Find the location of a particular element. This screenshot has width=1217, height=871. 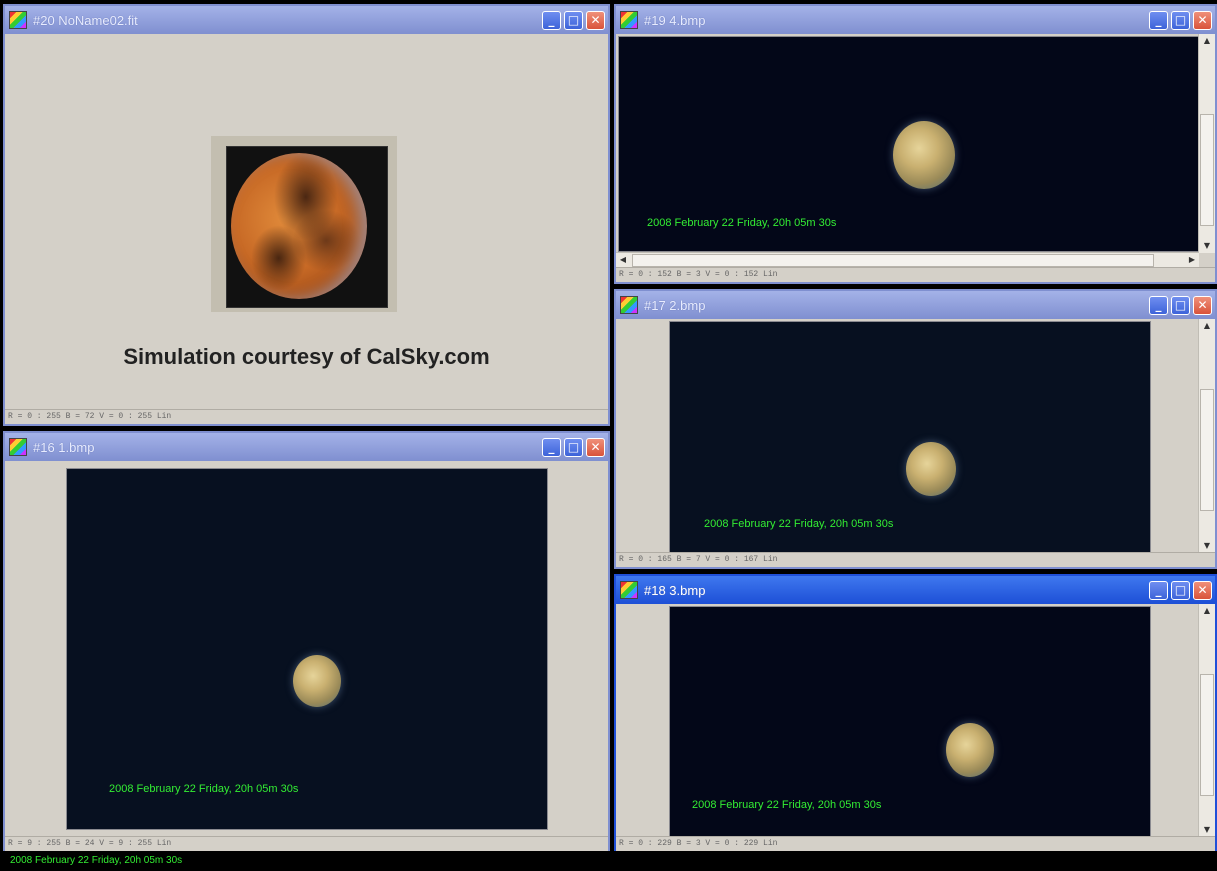

window-title: #20 NoName02.fit is located at coordinates (85, 20).